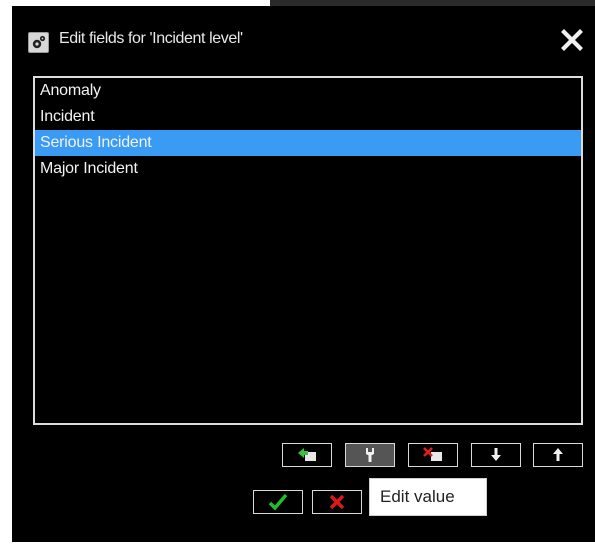  I want to click on list-item-selected: Serious Incident, so click(308, 143).